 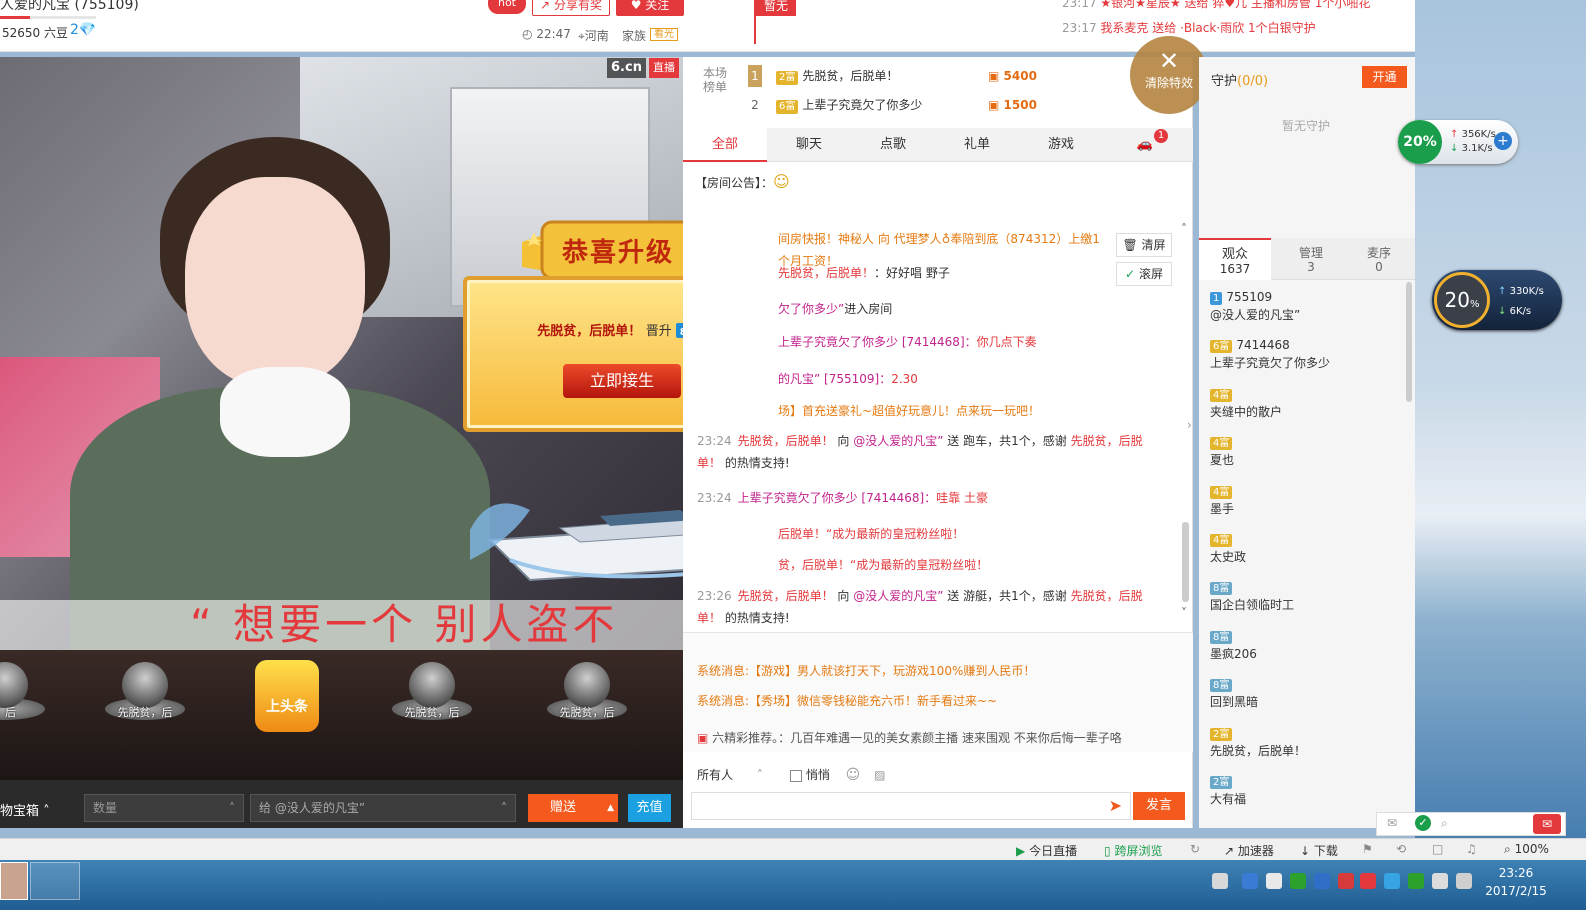 What do you see at coordinates (1516, 882) in the screenshot?
I see `taskbar-clock: 23:26 2017/2/15` at bounding box center [1516, 882].